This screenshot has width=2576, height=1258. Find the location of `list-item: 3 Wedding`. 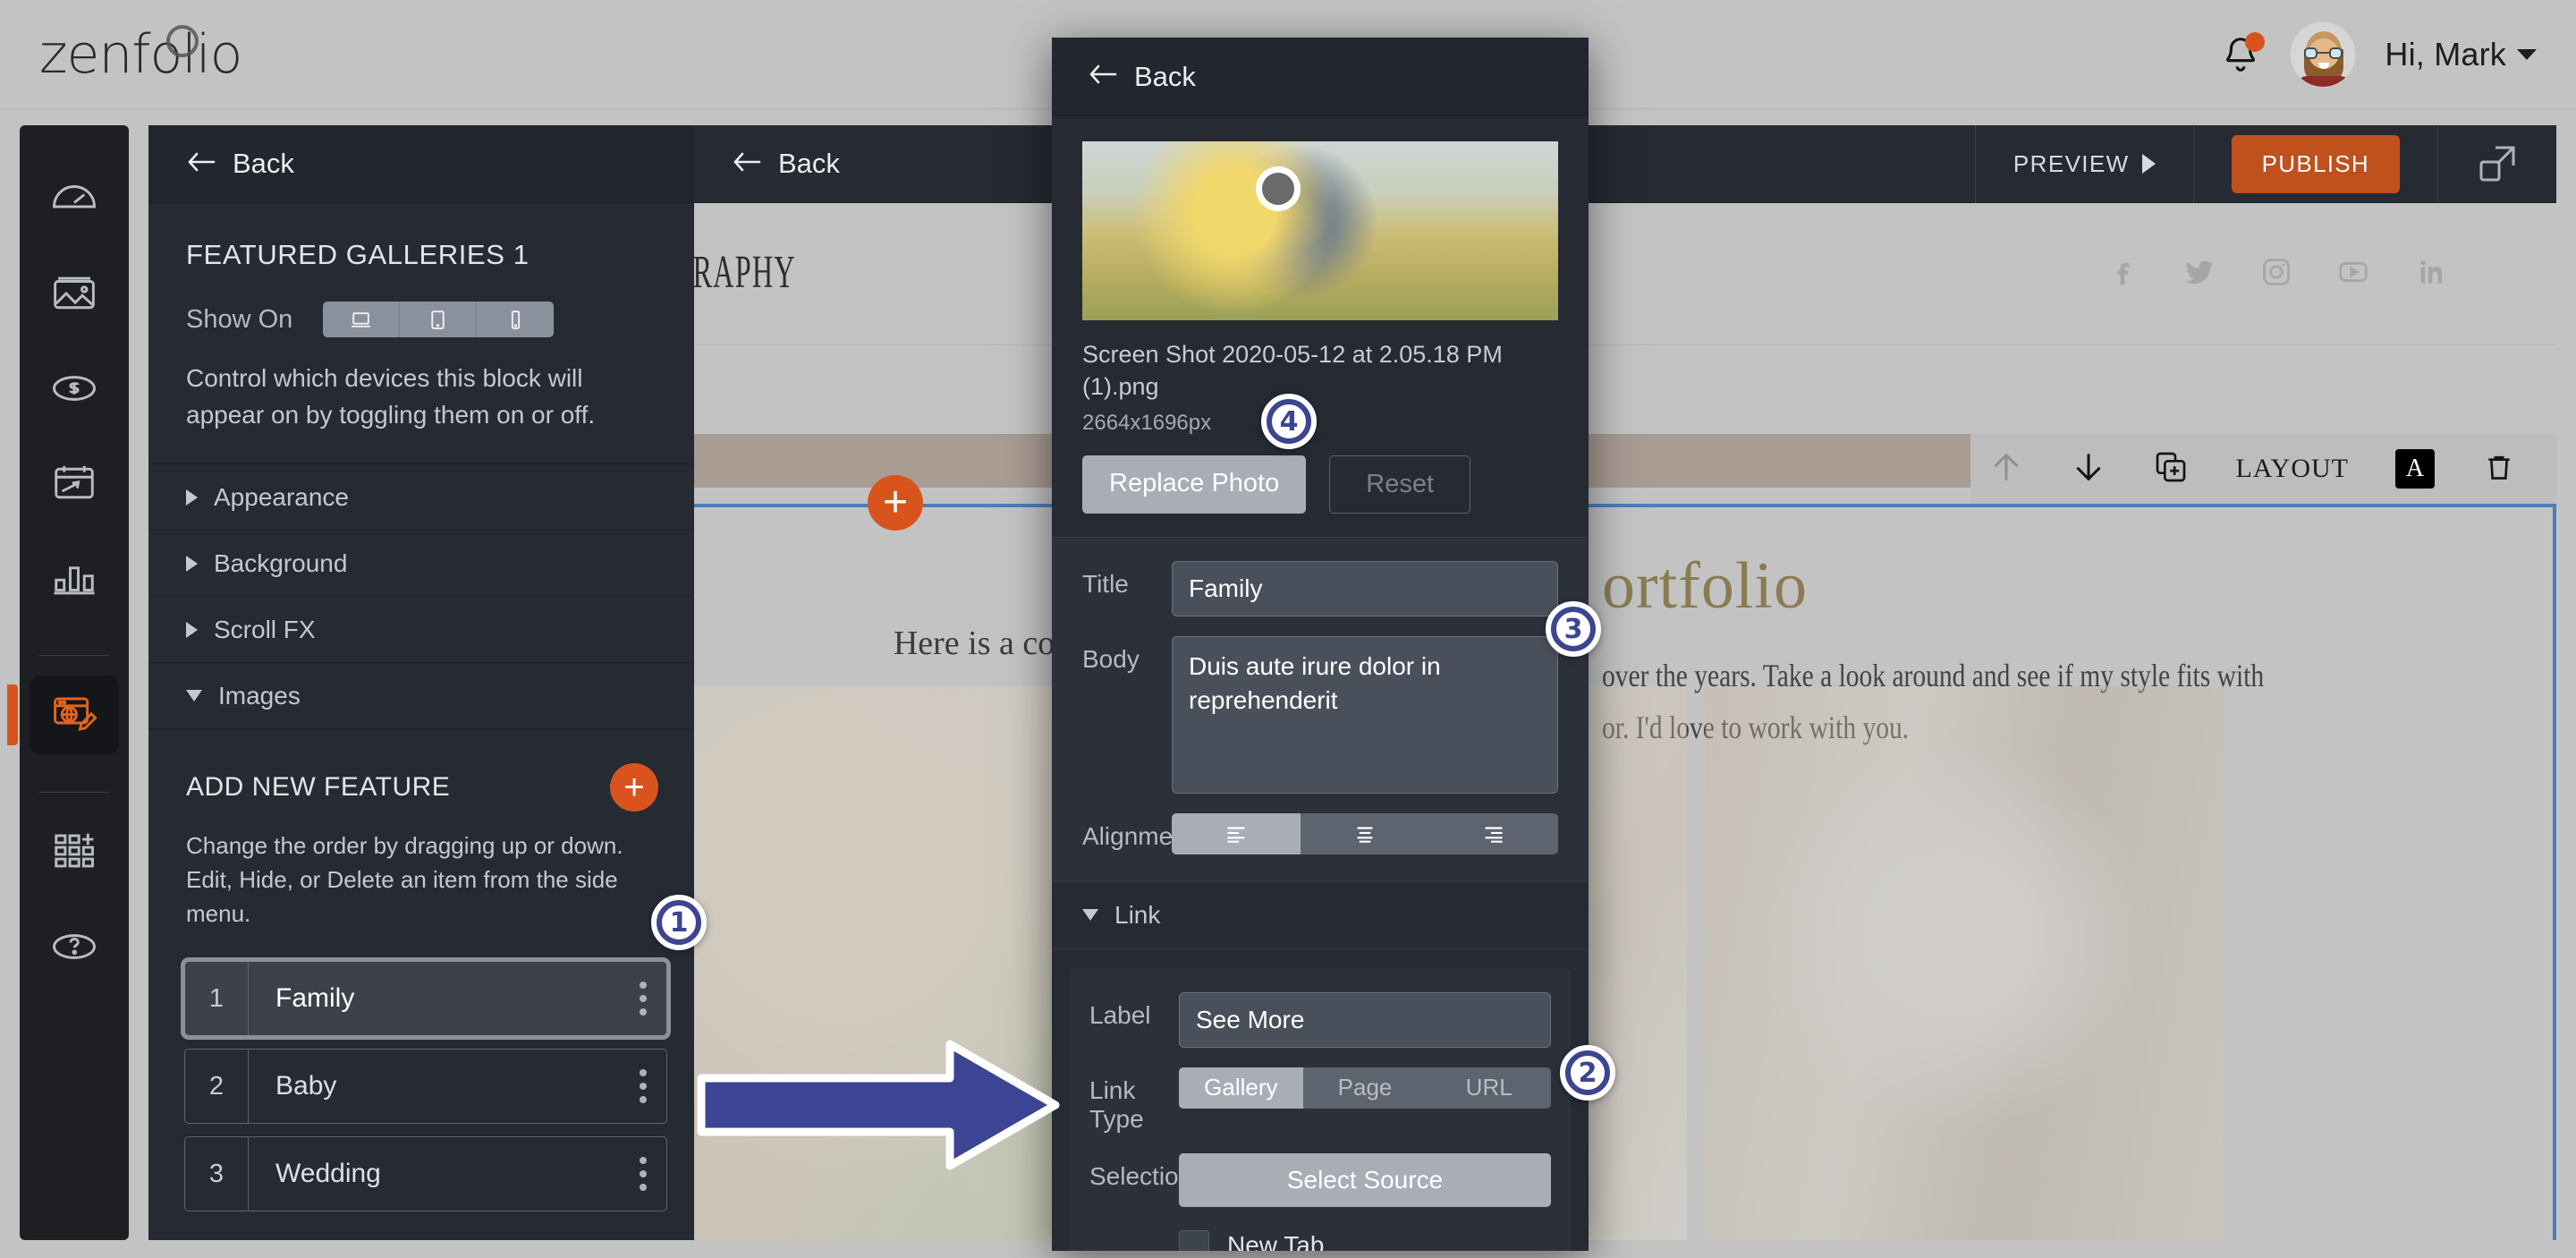

list-item: 3 Wedding is located at coordinates (425, 1174).